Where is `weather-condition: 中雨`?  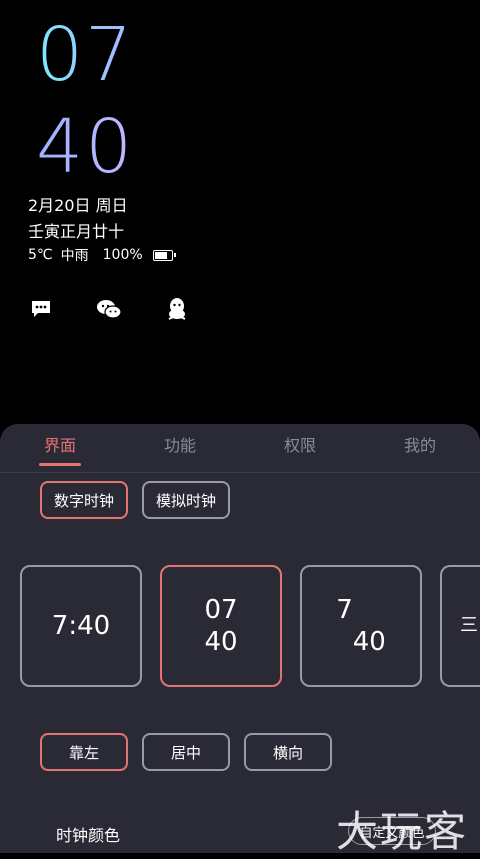
weather-condition: 中雨 is located at coordinates (74, 256).